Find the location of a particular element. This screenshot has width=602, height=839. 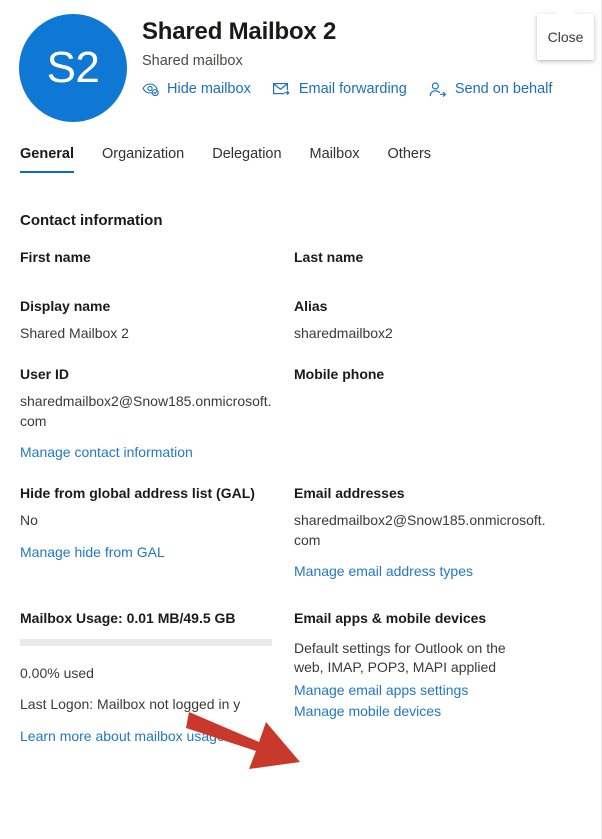

mailbox-usage-title: Mailbox Usage: 0.01 MB/49.5 GB is located at coordinates (128, 617).